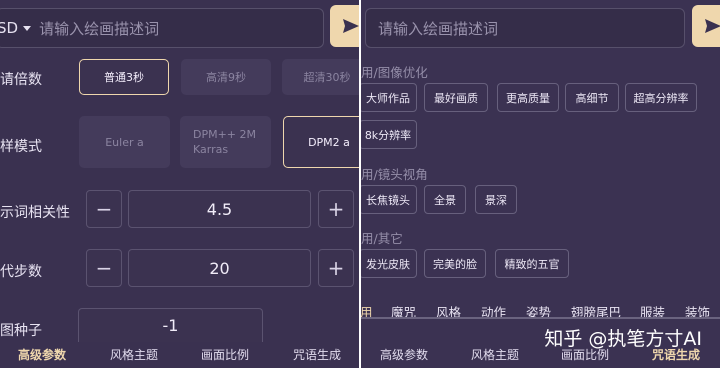 This screenshot has width=720, height=368. What do you see at coordinates (21, 147) in the screenshot?
I see `sampler-label: 样模式` at bounding box center [21, 147].